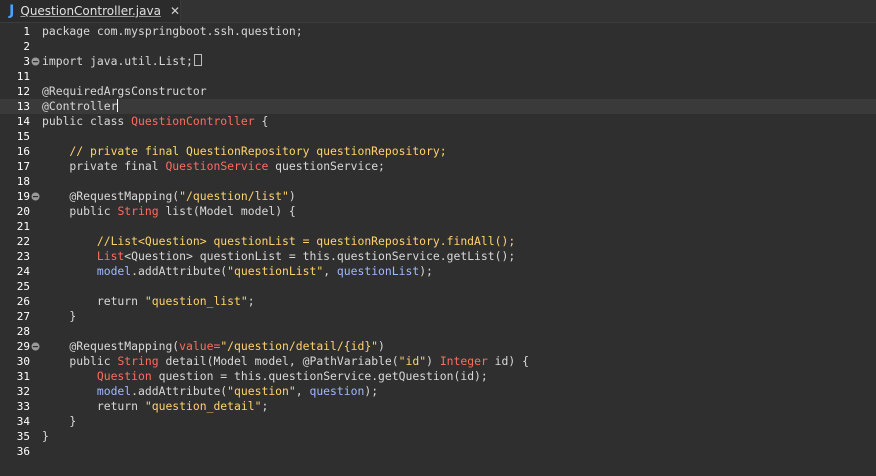 The image size is (876, 476). Describe the element at coordinates (438, 421) in the screenshot. I see `code-line: 34 }` at that location.